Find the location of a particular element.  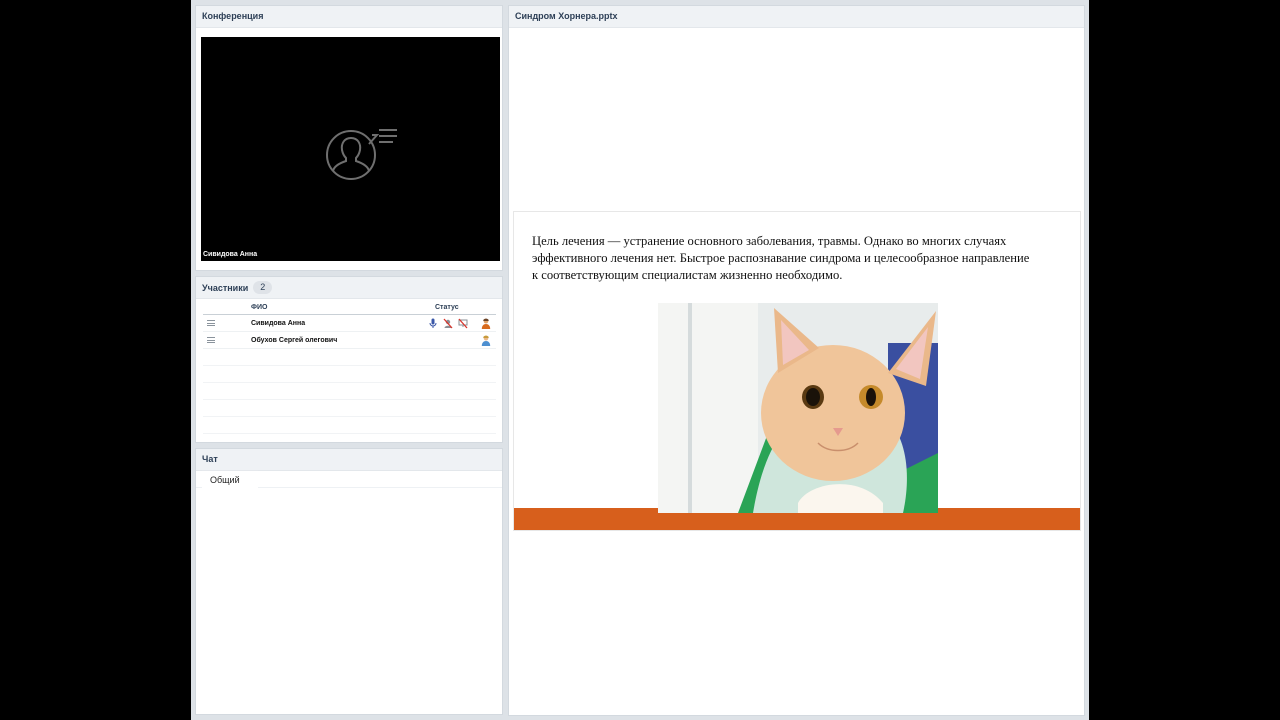

screen-share-off-icon is located at coordinates (463, 323).